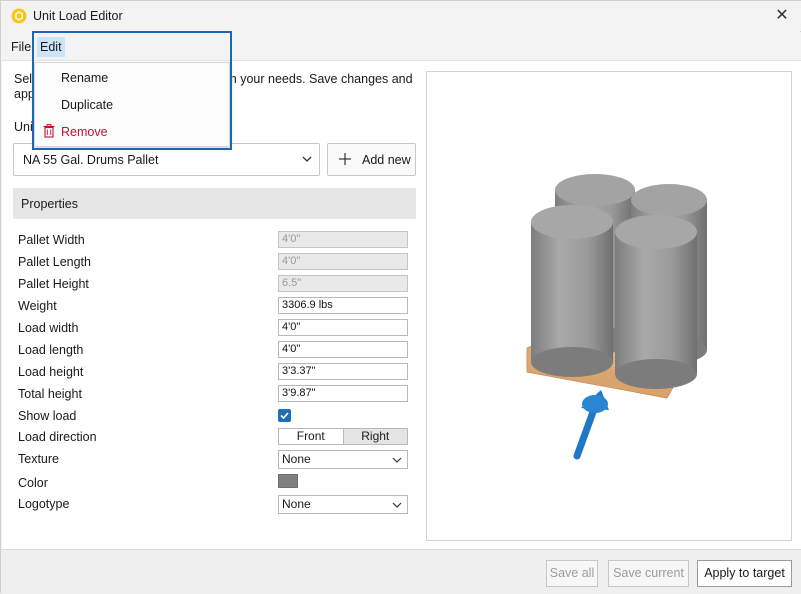  Describe the element at coordinates (53, 284) in the screenshot. I see `prop-label: Pallet Height` at that location.